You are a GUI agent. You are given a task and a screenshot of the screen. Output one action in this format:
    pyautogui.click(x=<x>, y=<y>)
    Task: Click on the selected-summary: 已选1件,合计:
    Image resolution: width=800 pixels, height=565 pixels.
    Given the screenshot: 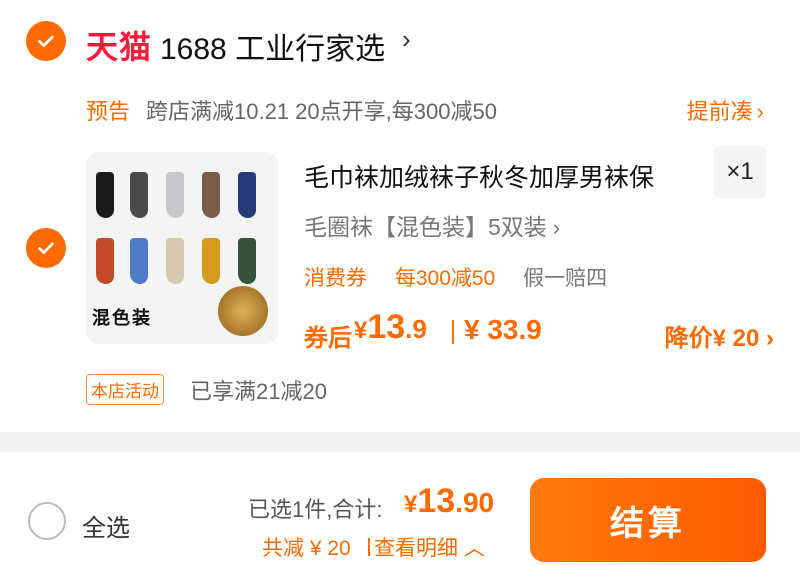 What is the action you would take?
    pyautogui.click(x=315, y=509)
    